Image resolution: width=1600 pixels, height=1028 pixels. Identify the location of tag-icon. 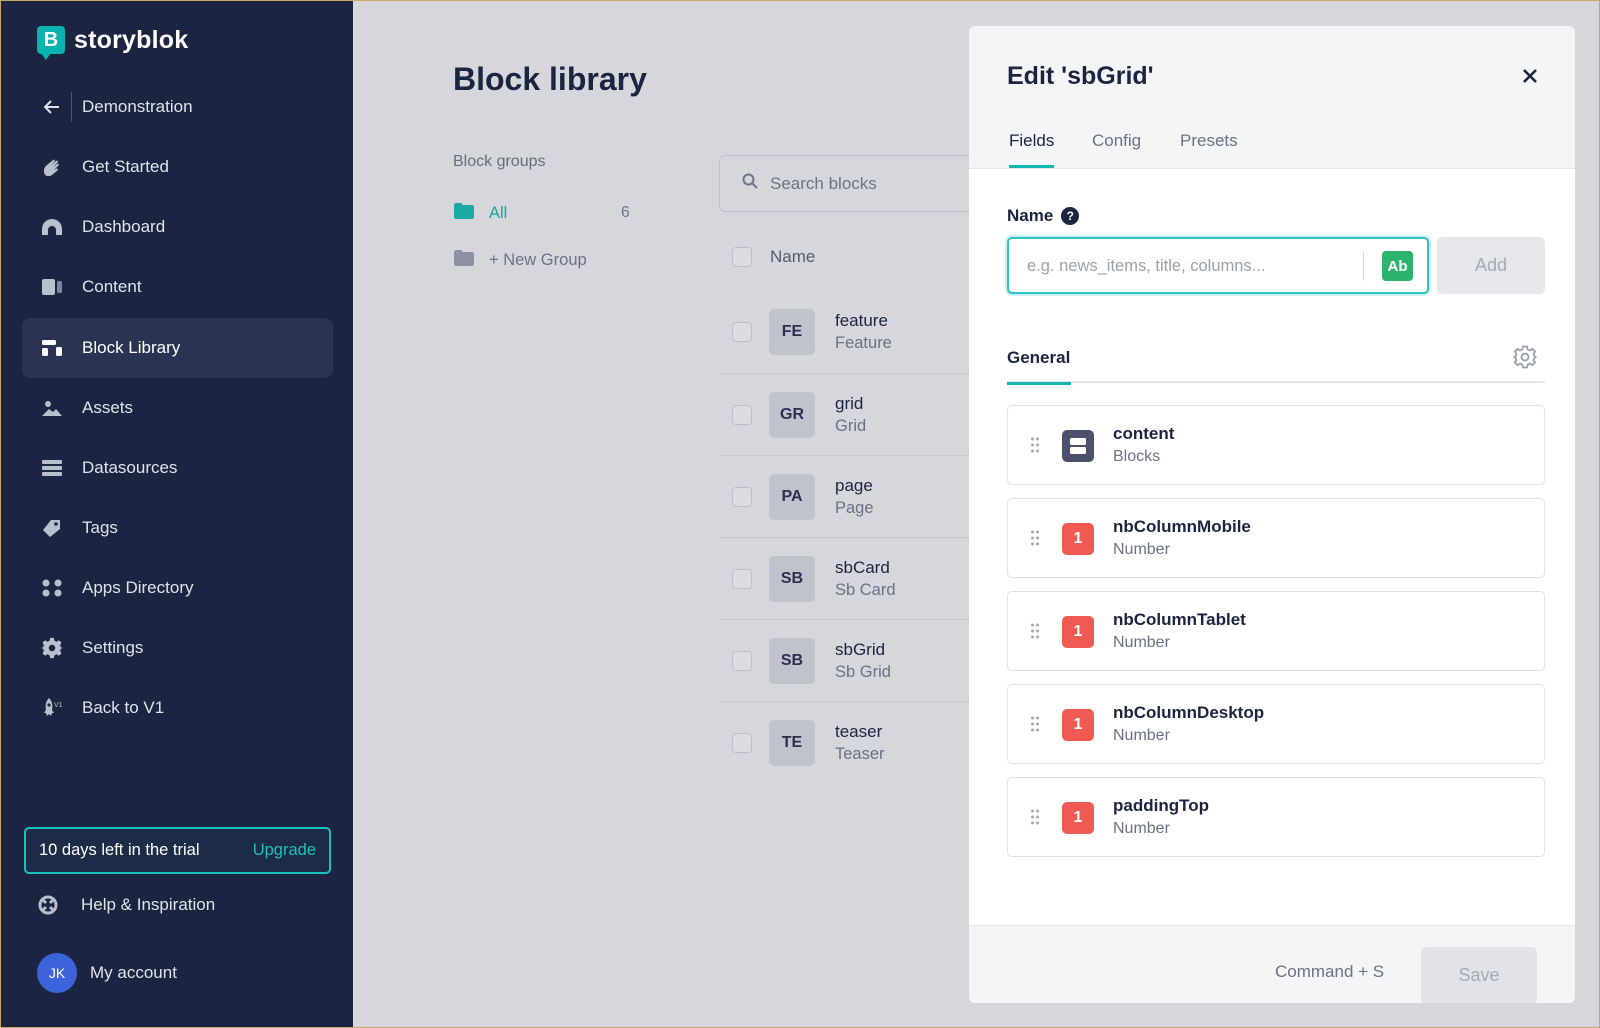
(52, 528).